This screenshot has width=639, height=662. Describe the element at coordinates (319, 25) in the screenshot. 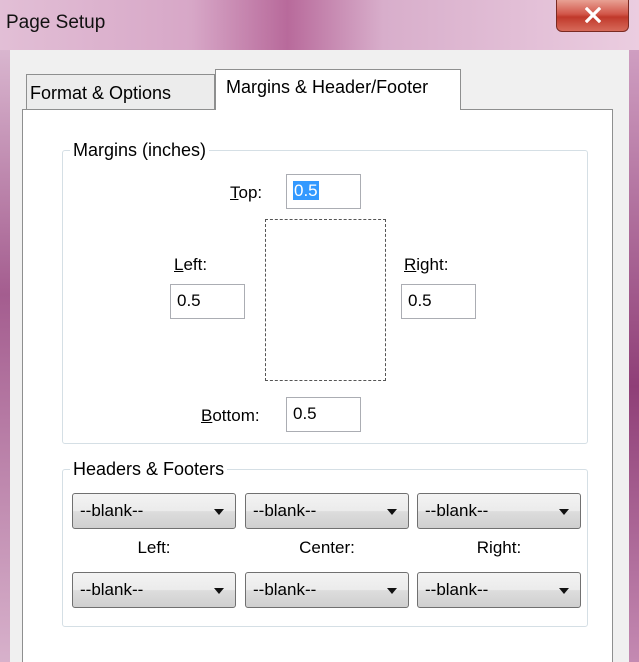

I see `title-bar: Page Setup` at that location.